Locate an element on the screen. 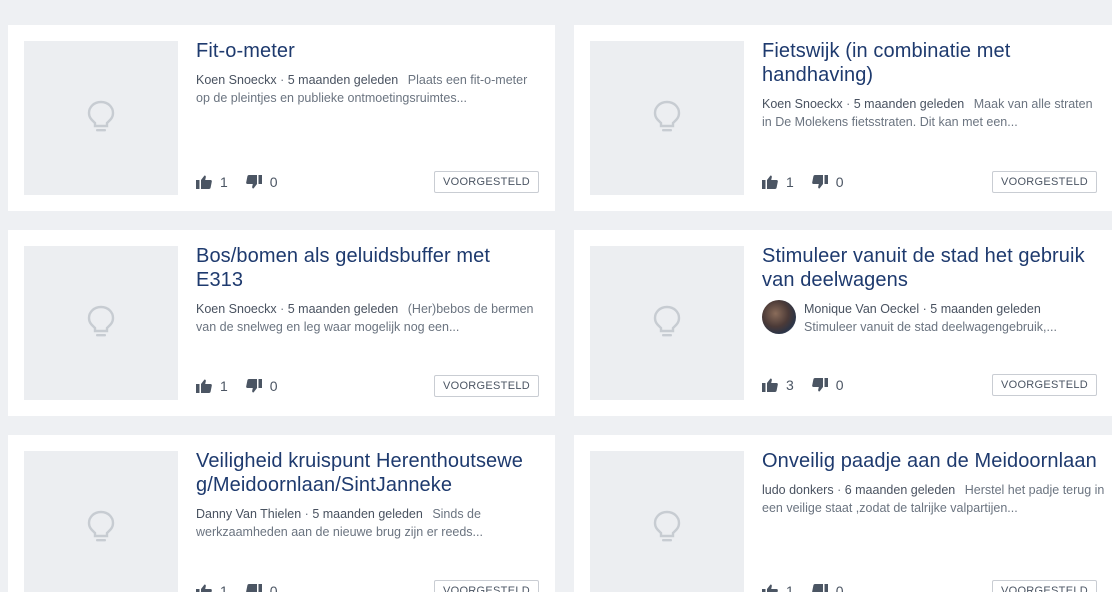 The width and height of the screenshot is (1112, 592). idea-author: Monique Van Oeckel is located at coordinates (861, 309).